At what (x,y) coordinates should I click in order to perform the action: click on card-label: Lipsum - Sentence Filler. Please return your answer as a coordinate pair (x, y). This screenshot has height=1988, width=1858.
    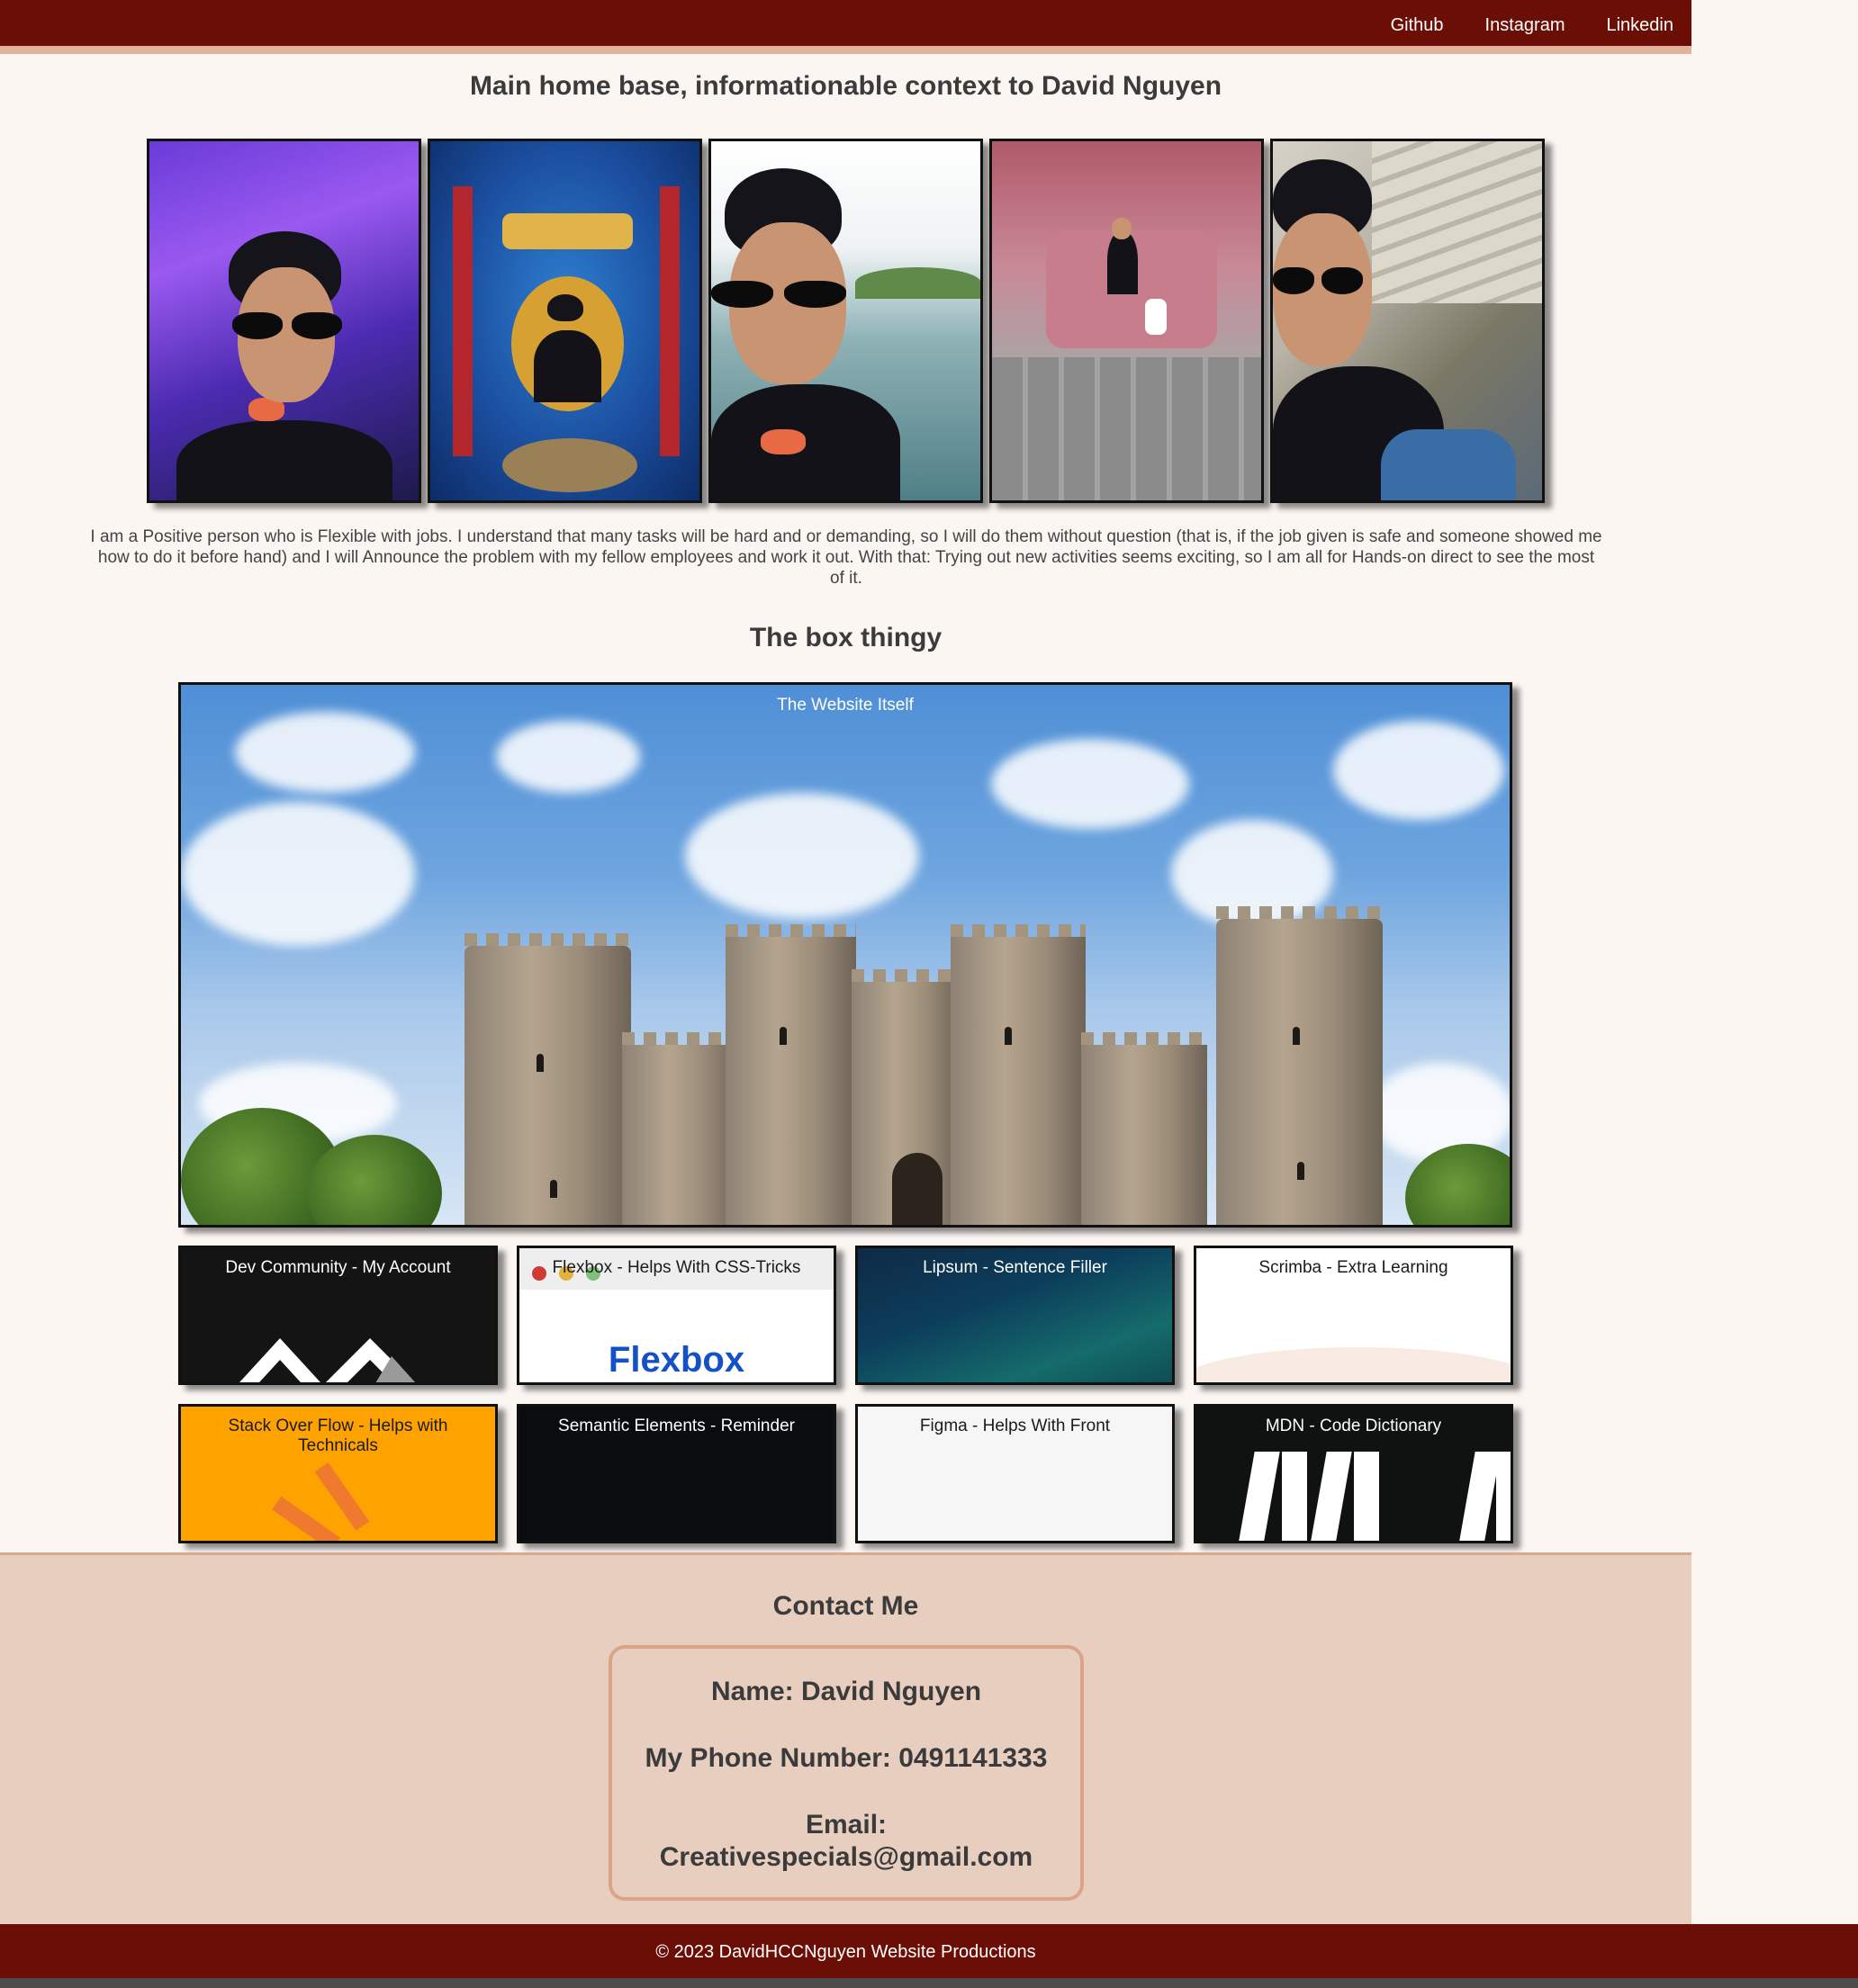
    Looking at the image, I should click on (1015, 1268).